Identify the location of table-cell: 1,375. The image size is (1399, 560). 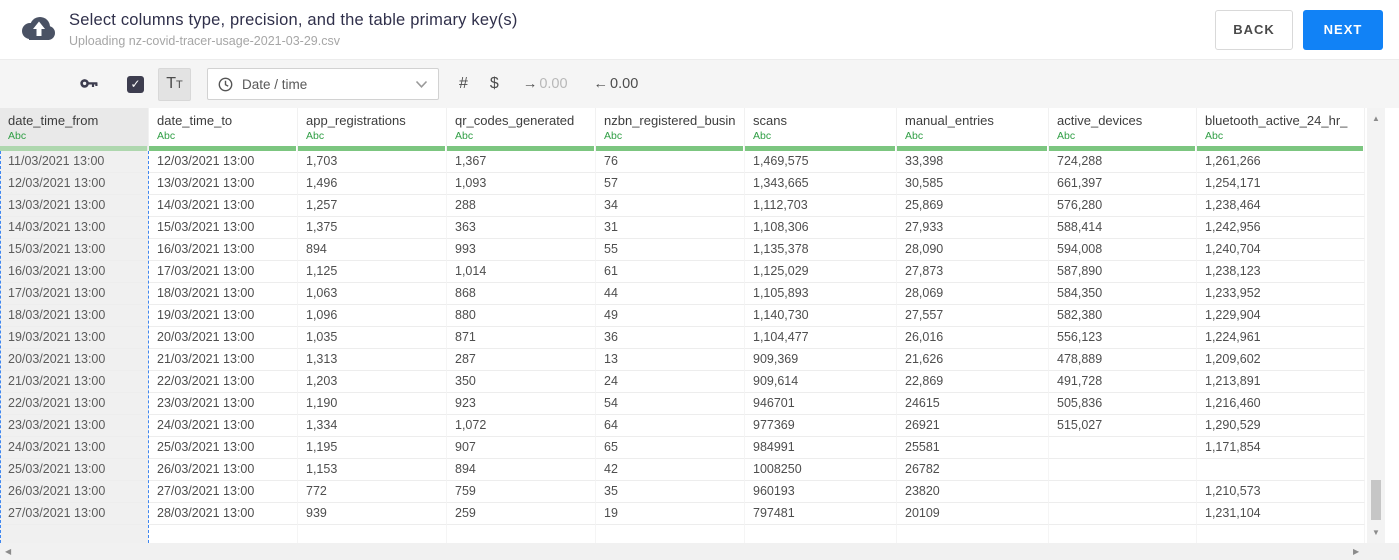
(372, 228).